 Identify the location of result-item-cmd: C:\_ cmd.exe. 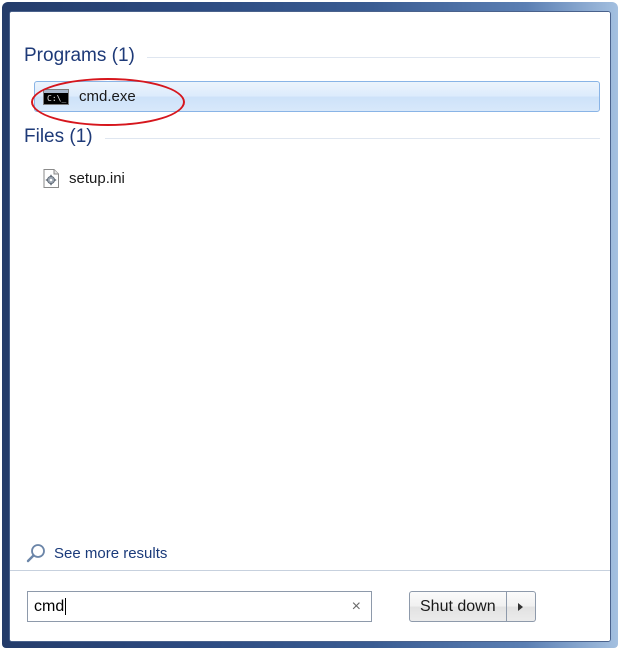
(317, 96).